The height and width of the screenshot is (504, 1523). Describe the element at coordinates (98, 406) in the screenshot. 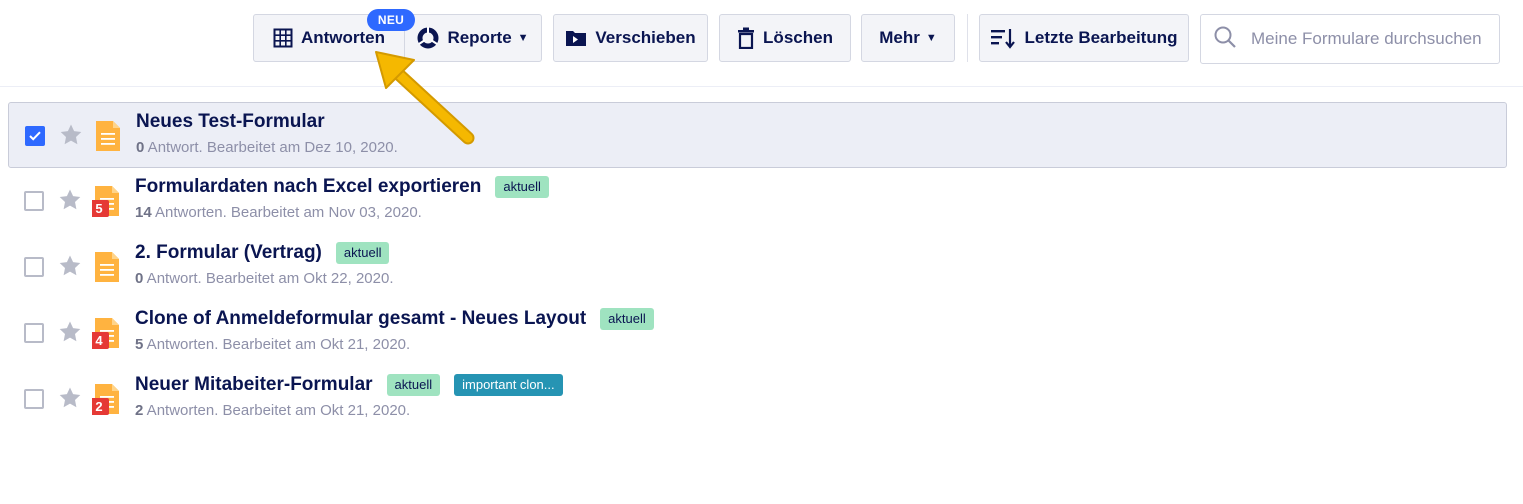

I see `new-submissions-count: 2` at that location.